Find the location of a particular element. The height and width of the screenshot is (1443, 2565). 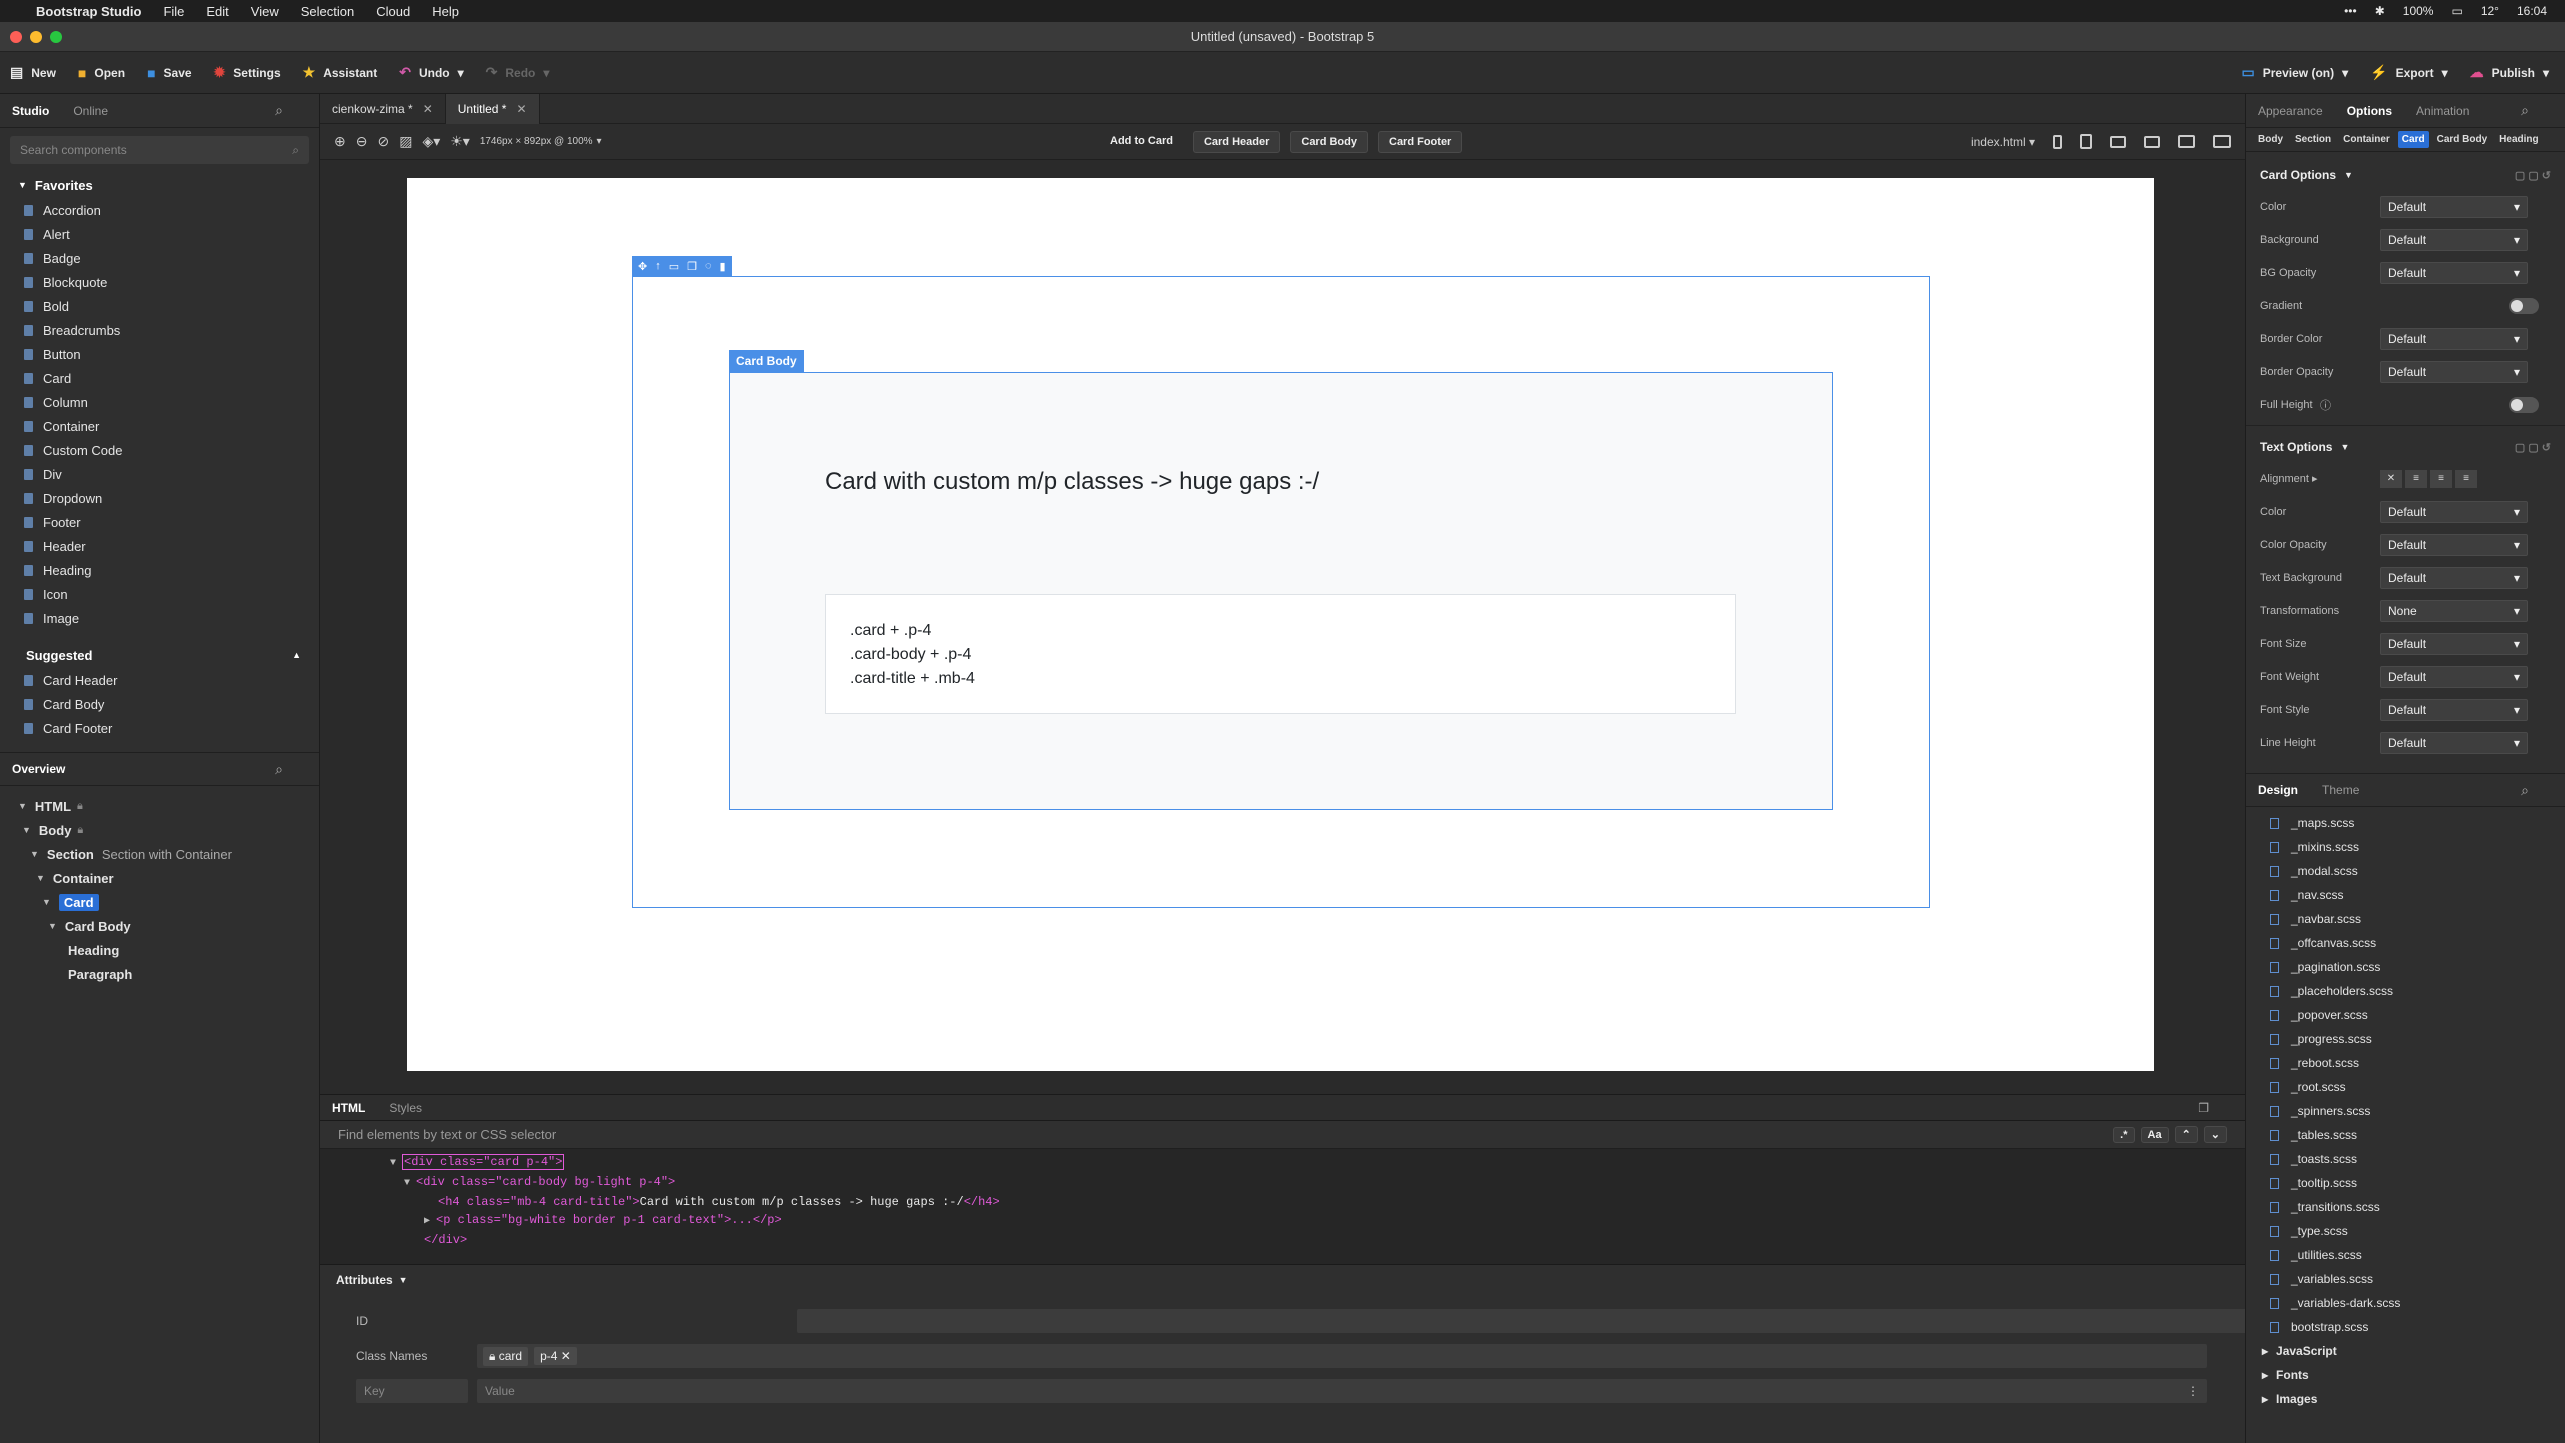

kebab-menu-icon: ⋮ is located at coordinates (2193, 1391).